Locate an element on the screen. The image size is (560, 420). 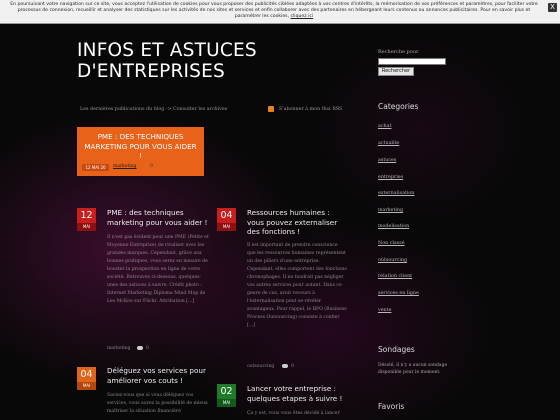
post-excerpt: Ça y est, vous vous êtes décidé à lancer is located at coordinates (293, 413).